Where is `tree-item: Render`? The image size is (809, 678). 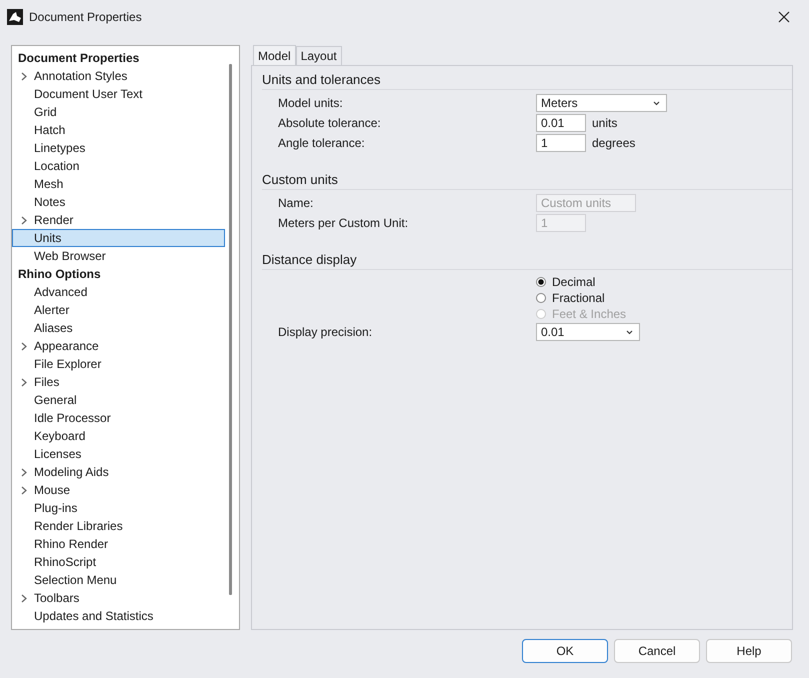
tree-item: Render is located at coordinates (118, 220).